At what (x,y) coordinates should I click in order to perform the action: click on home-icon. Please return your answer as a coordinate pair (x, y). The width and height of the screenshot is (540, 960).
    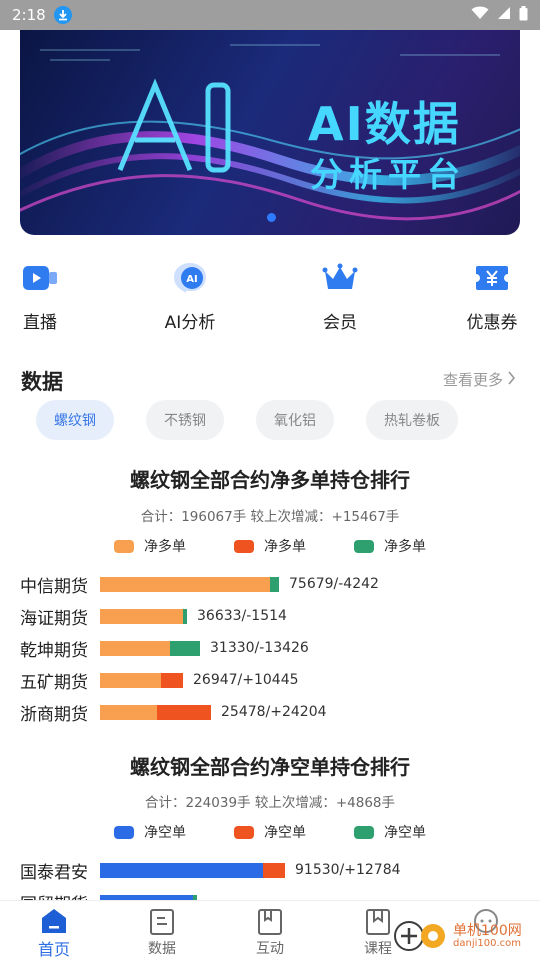
    Looking at the image, I should click on (54, 921).